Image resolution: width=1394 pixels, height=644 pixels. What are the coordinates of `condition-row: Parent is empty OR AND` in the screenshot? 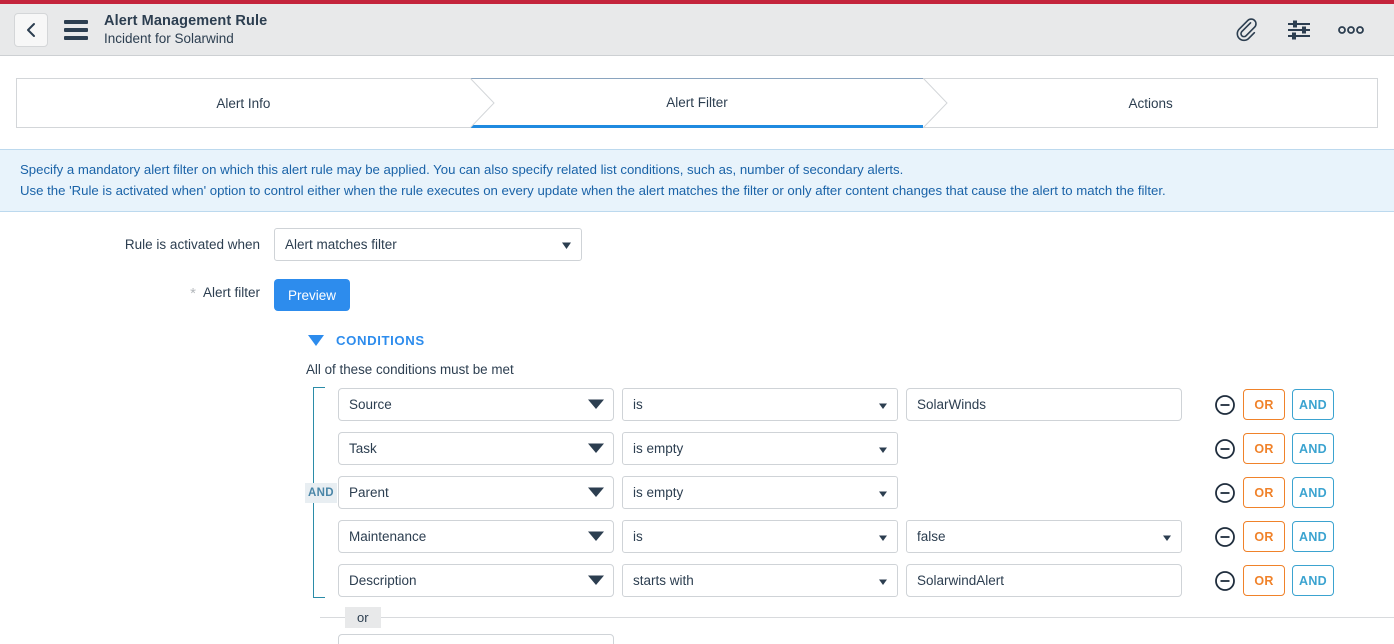 It's located at (866, 492).